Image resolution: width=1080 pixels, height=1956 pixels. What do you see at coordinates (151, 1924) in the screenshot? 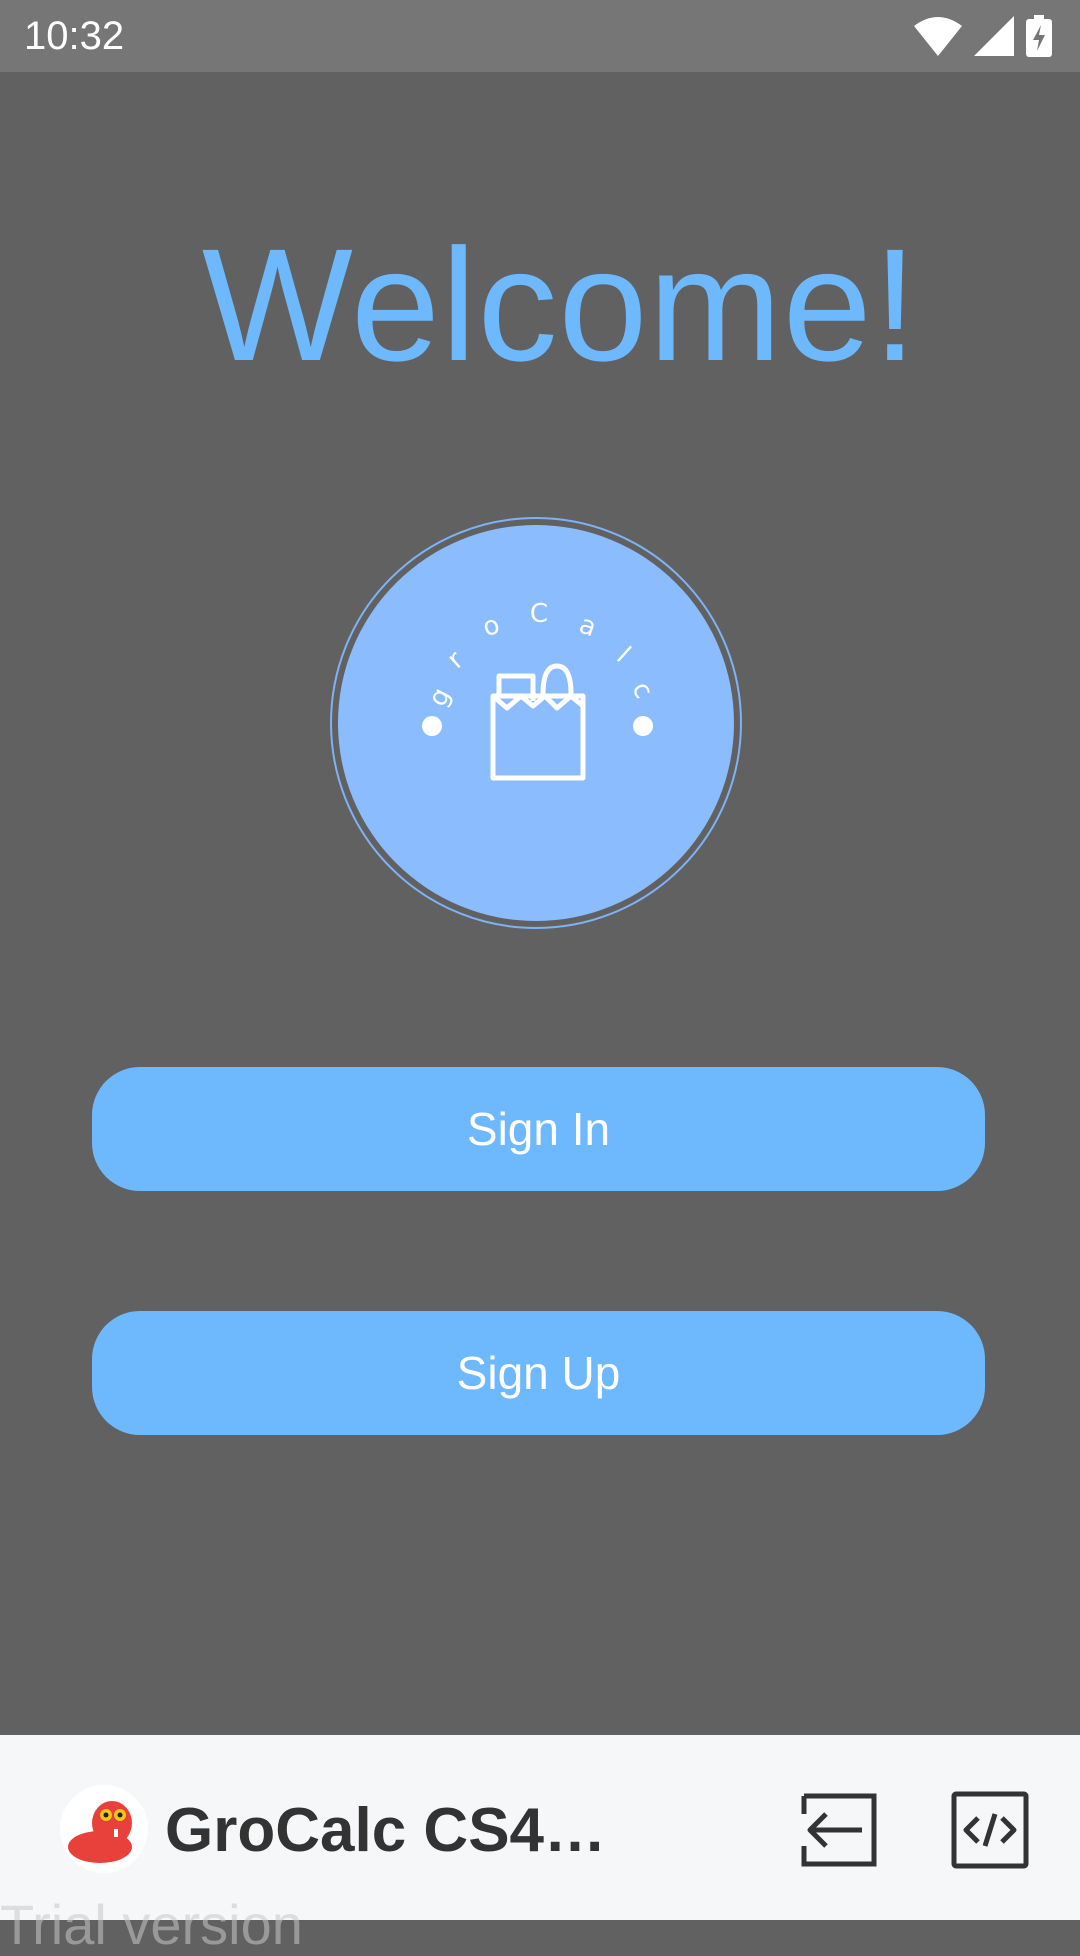
I see `trial-watermark: Trial version` at bounding box center [151, 1924].